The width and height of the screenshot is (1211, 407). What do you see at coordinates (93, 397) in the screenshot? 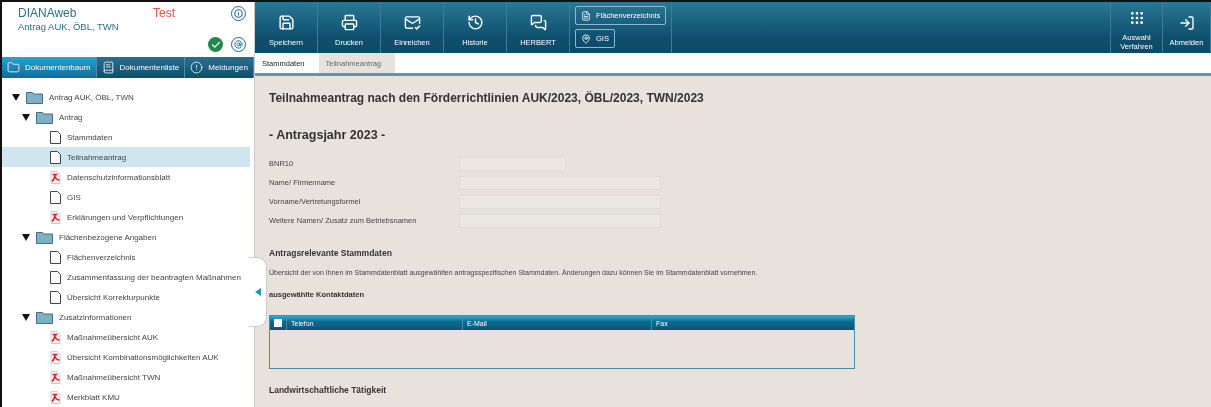
I see `tree-item-label: Merkblatt KMU` at bounding box center [93, 397].